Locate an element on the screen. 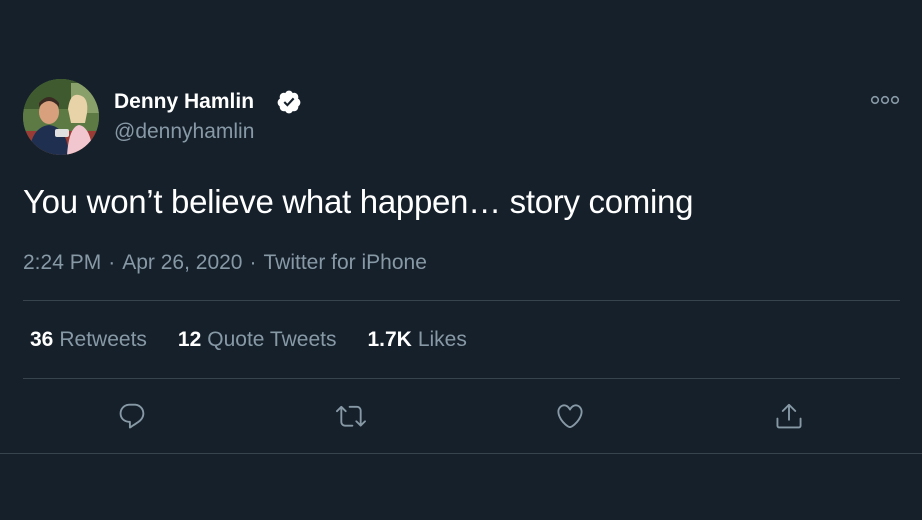  profile-photo is located at coordinates (61, 117).